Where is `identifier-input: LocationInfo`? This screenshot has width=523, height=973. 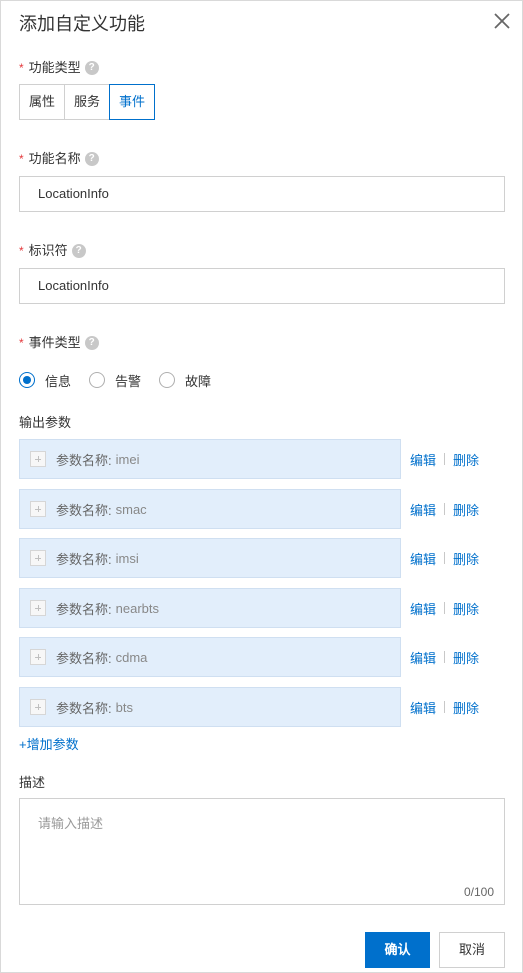
identifier-input: LocationInfo is located at coordinates (262, 286).